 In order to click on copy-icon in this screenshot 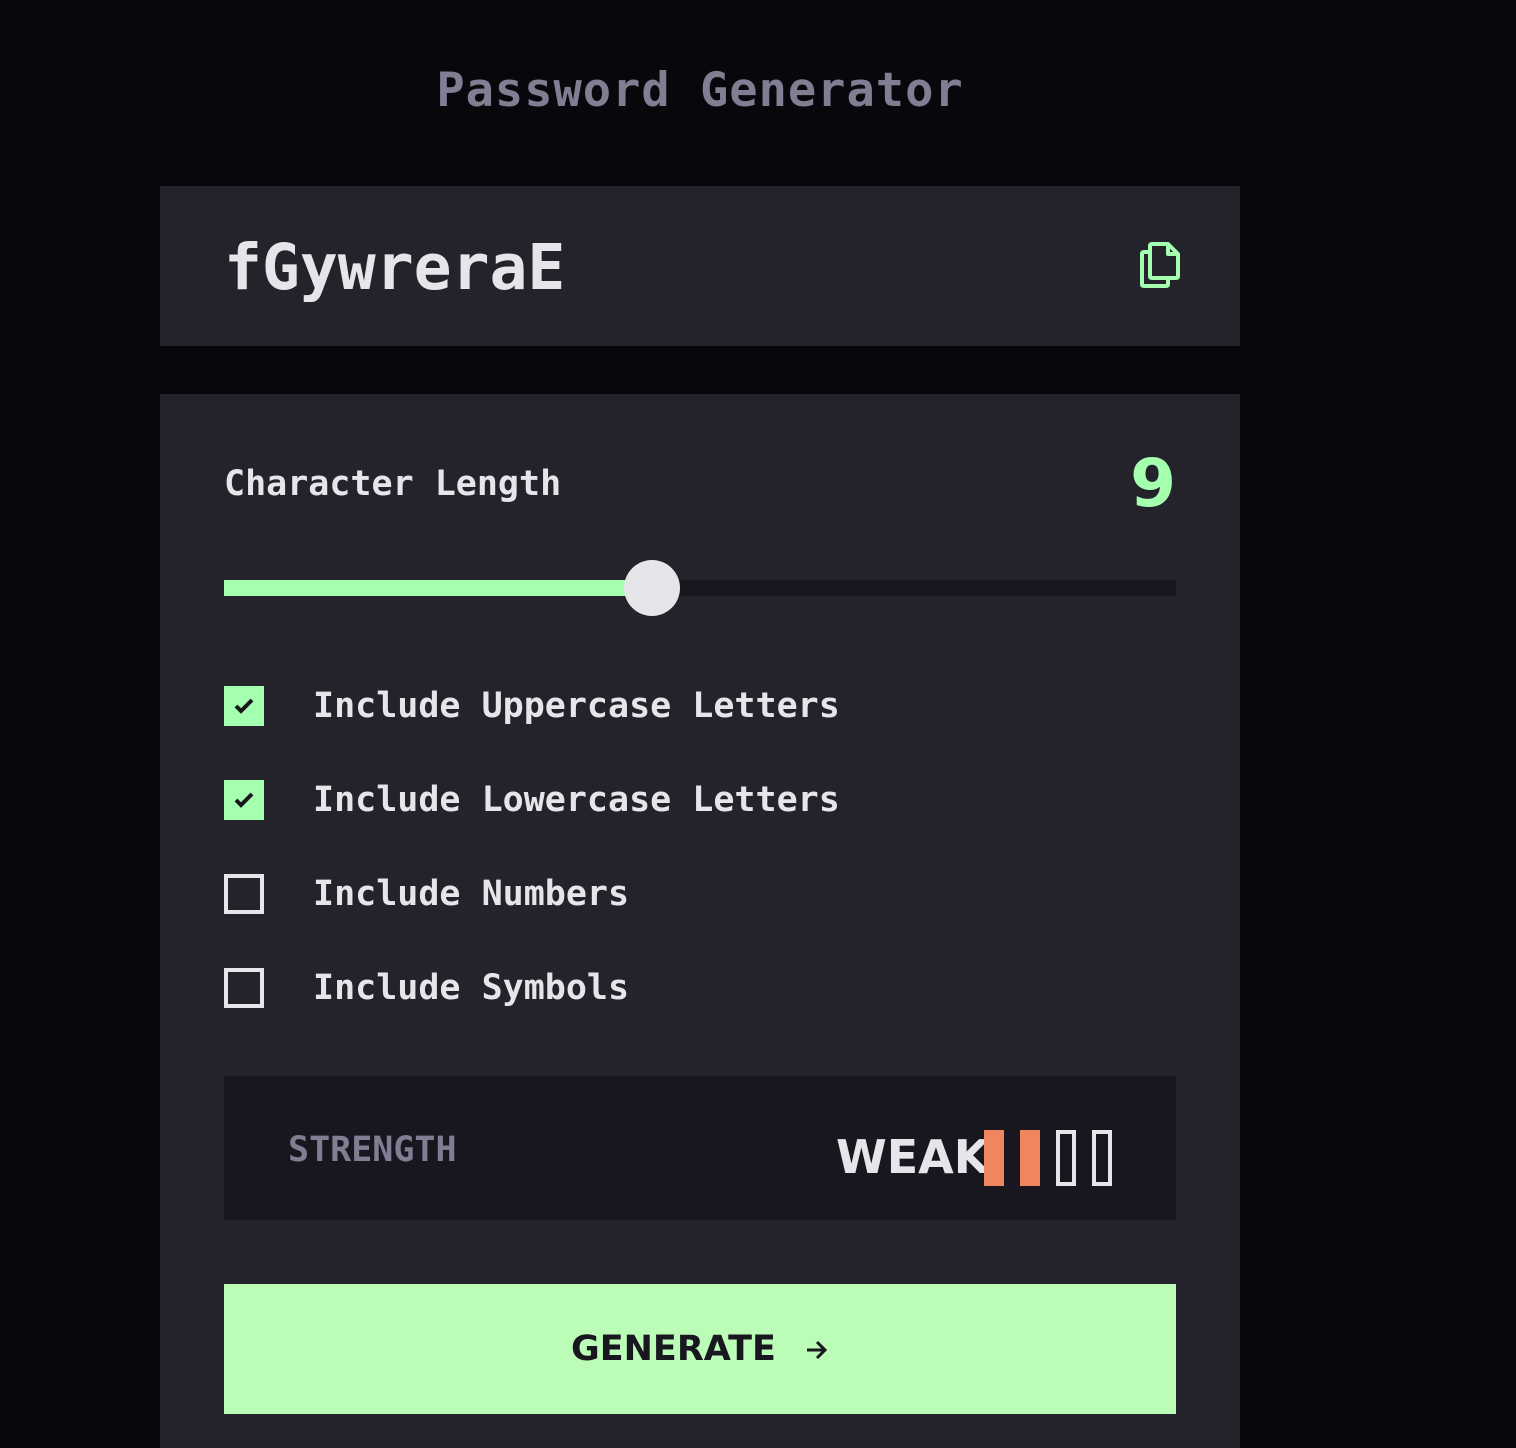, I will do `click(1160, 265)`.